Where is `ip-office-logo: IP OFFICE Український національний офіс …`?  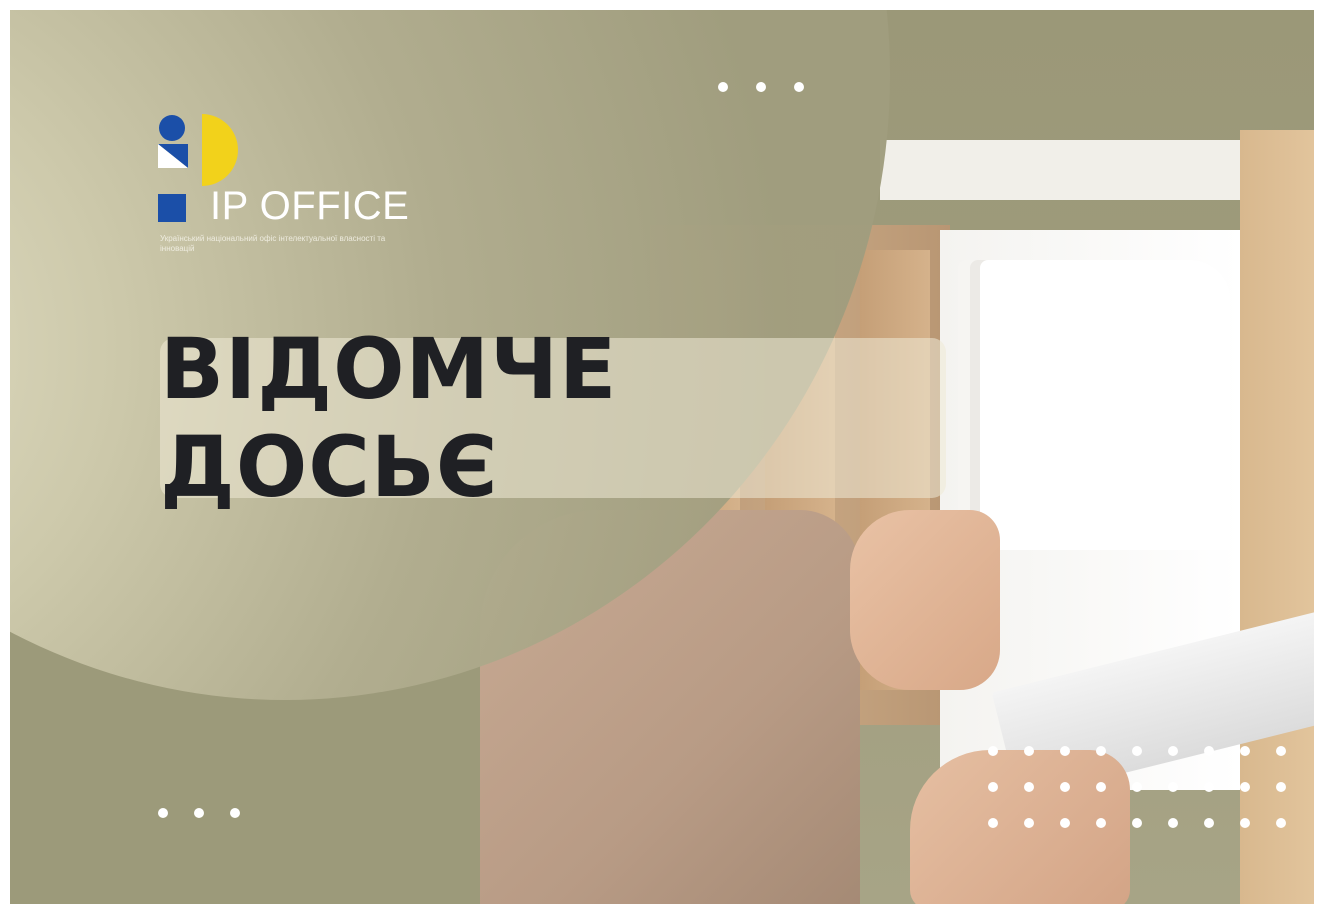
ip-office-logo: IP OFFICE Український національний офіс … is located at coordinates (283, 189).